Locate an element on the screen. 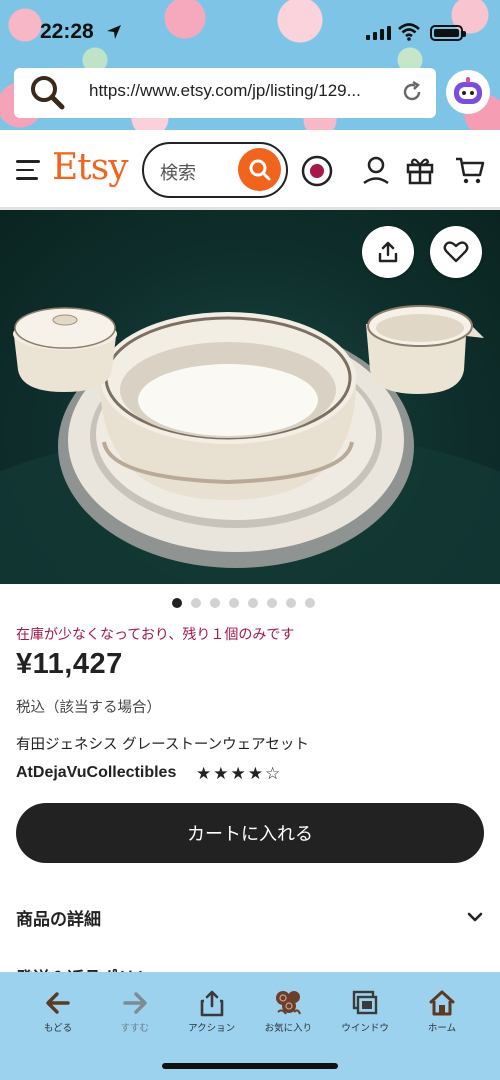 The height and width of the screenshot is (1080, 500). favorite-button is located at coordinates (456, 252).